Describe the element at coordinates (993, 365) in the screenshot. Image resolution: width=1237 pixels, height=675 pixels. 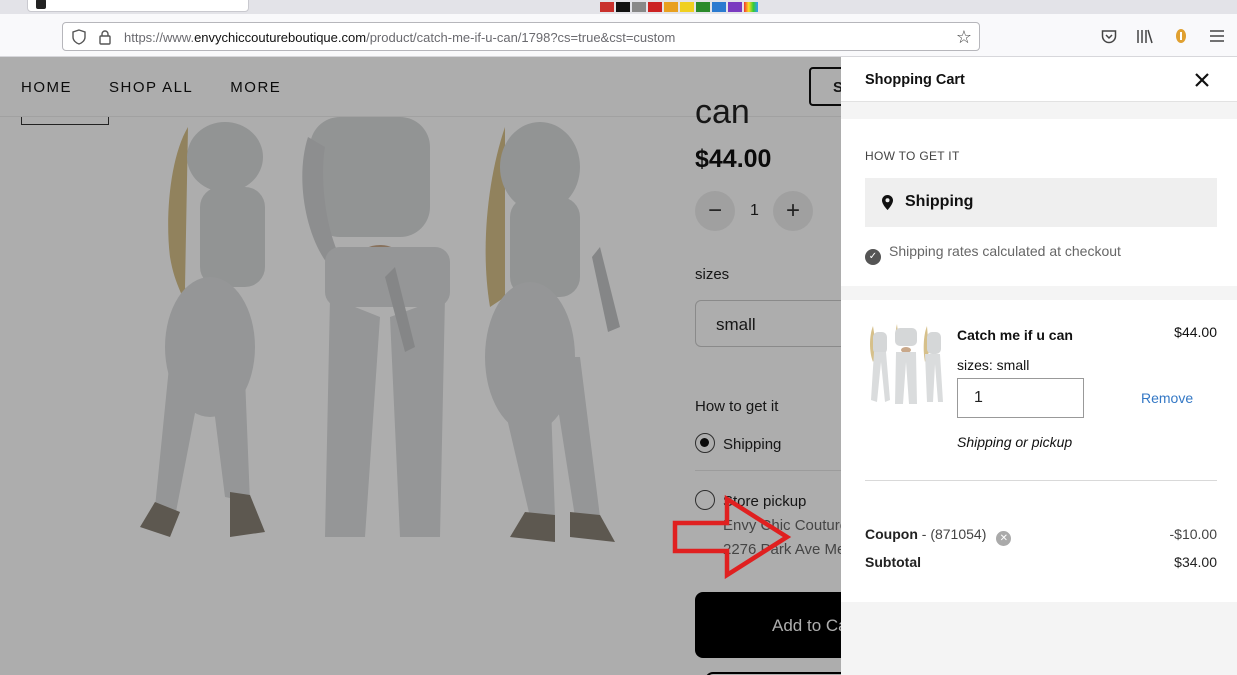
I see `cart-item-size: sizes: small` at that location.